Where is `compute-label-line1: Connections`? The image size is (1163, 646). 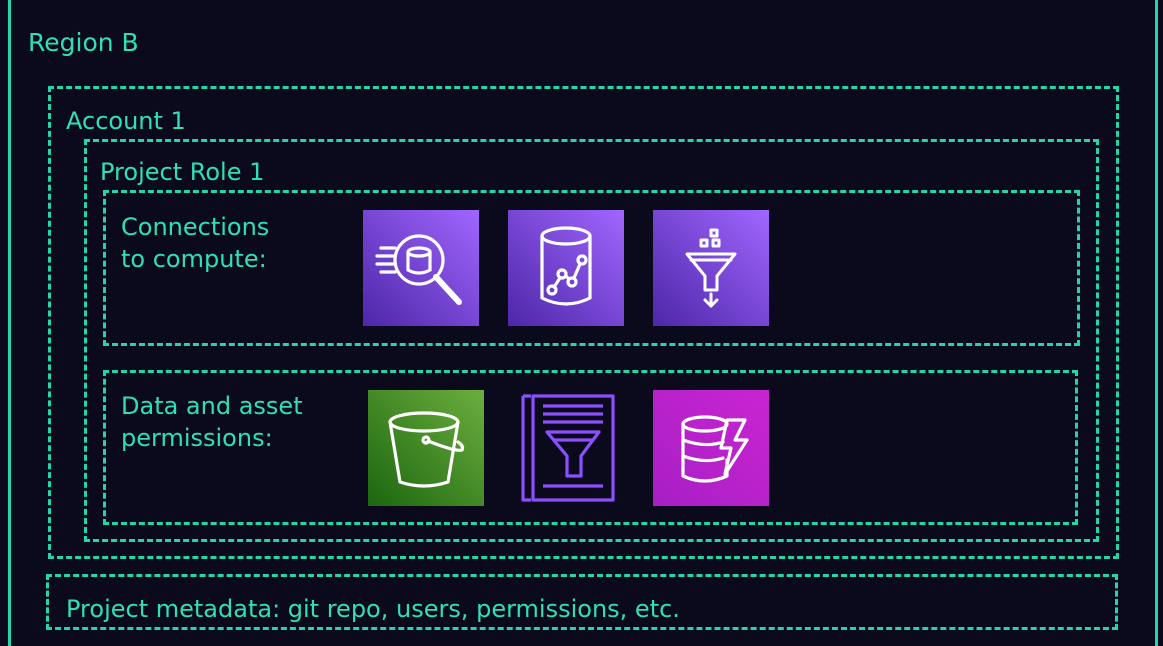 compute-label-line1: Connections is located at coordinates (195, 227).